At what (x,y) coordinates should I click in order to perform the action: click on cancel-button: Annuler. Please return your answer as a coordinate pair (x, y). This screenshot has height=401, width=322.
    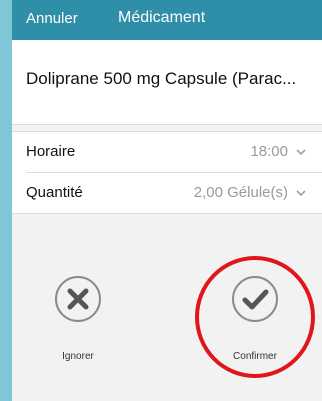
    Looking at the image, I should click on (52, 18).